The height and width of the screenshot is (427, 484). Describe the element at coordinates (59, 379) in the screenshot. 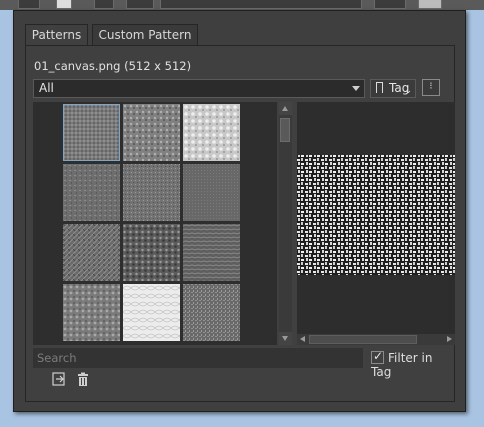

I see `import-icon` at that location.